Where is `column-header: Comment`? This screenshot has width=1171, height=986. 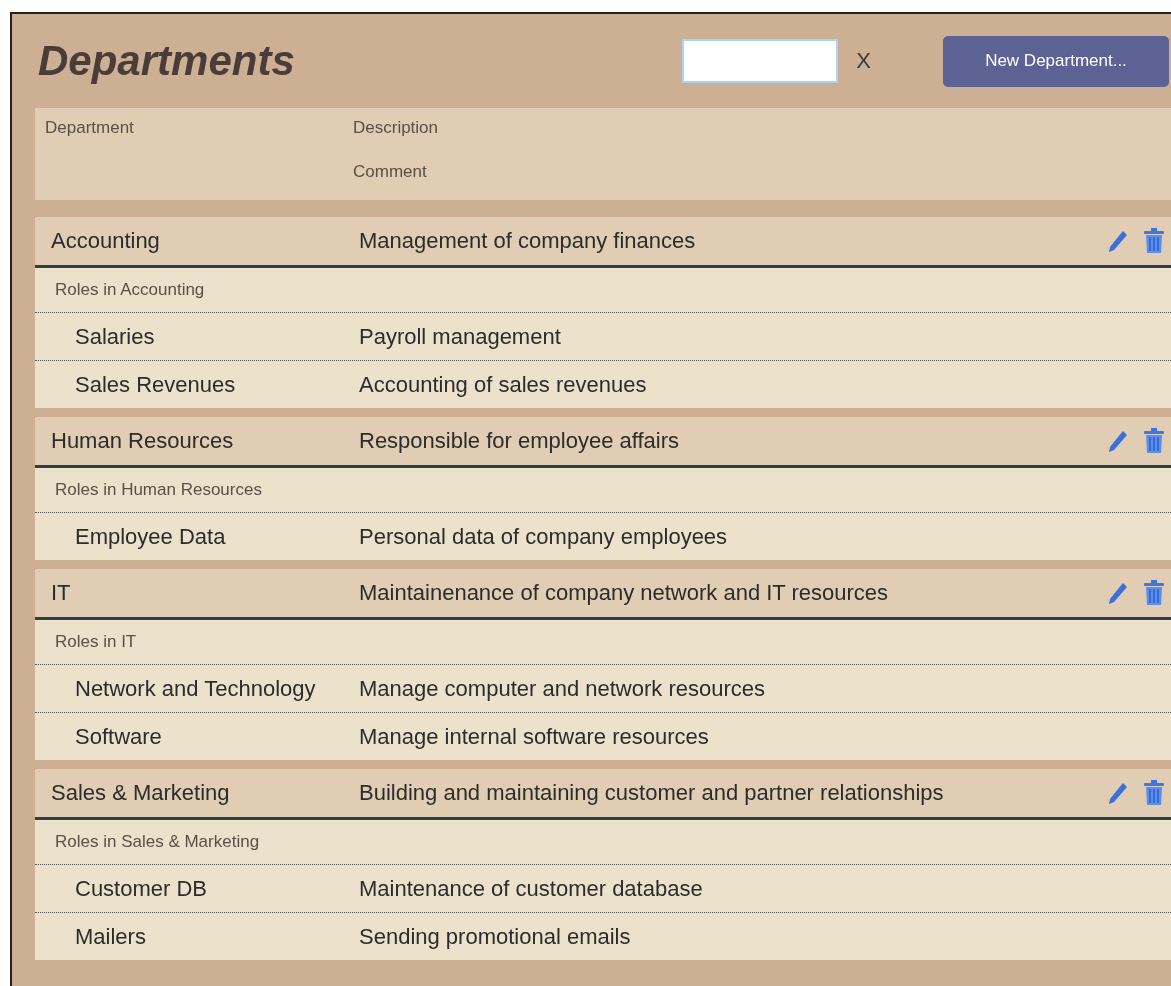
column-header: Comment is located at coordinates (390, 172).